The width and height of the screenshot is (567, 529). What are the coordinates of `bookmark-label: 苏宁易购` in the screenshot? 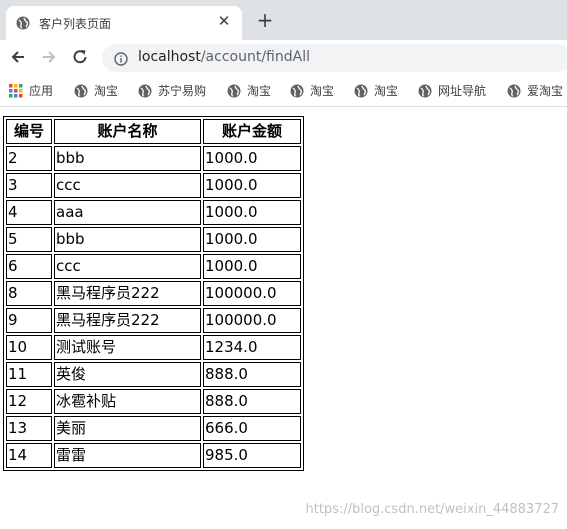 It's located at (182, 91).